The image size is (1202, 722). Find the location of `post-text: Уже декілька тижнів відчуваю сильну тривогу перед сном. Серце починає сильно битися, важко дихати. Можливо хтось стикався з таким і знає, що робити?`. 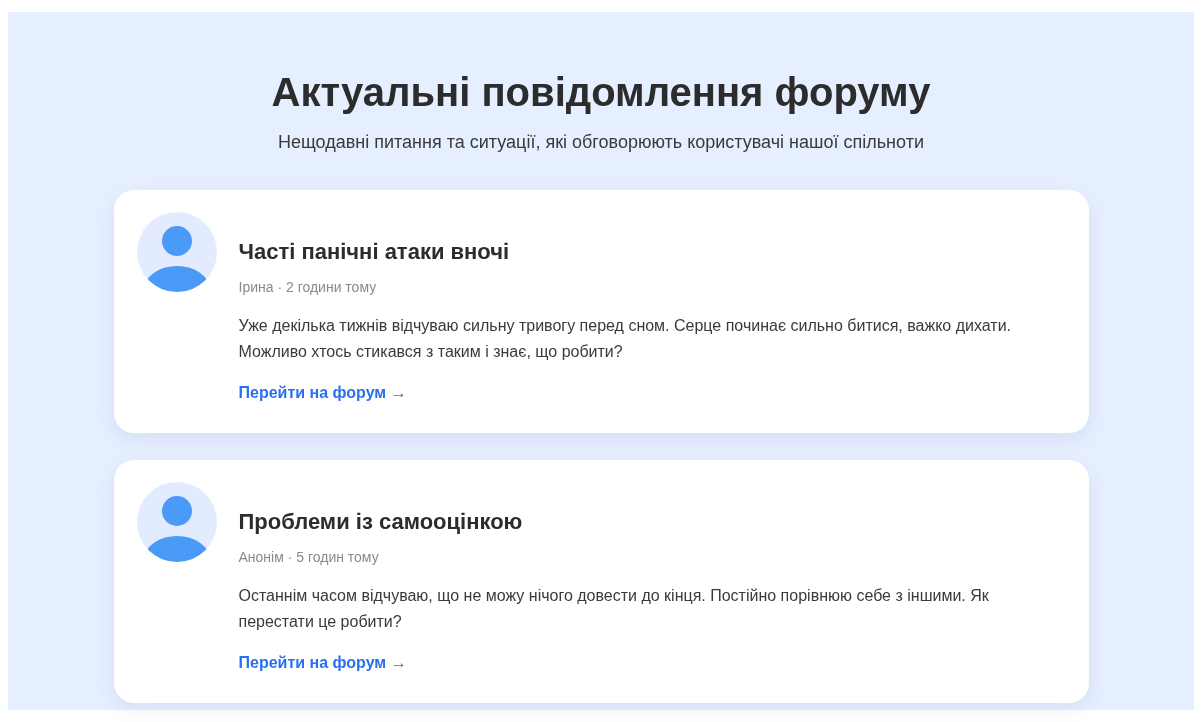

post-text: Уже декілька тижнів відчуваю сильну тривогу перед сном. Серце починає сильно битися, важко дихати. Можливо хтось стикався з таким і знає, що робити? is located at coordinates (625, 339).